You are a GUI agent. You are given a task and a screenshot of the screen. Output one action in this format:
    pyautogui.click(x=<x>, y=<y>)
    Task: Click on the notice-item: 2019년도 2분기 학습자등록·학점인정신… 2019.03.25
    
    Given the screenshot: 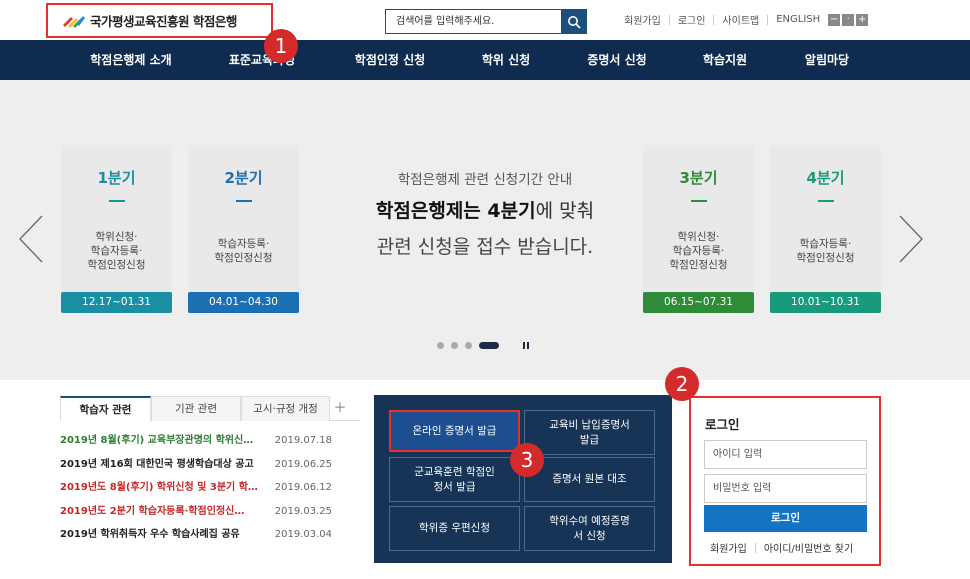 What is the action you would take?
    pyautogui.click(x=210, y=512)
    